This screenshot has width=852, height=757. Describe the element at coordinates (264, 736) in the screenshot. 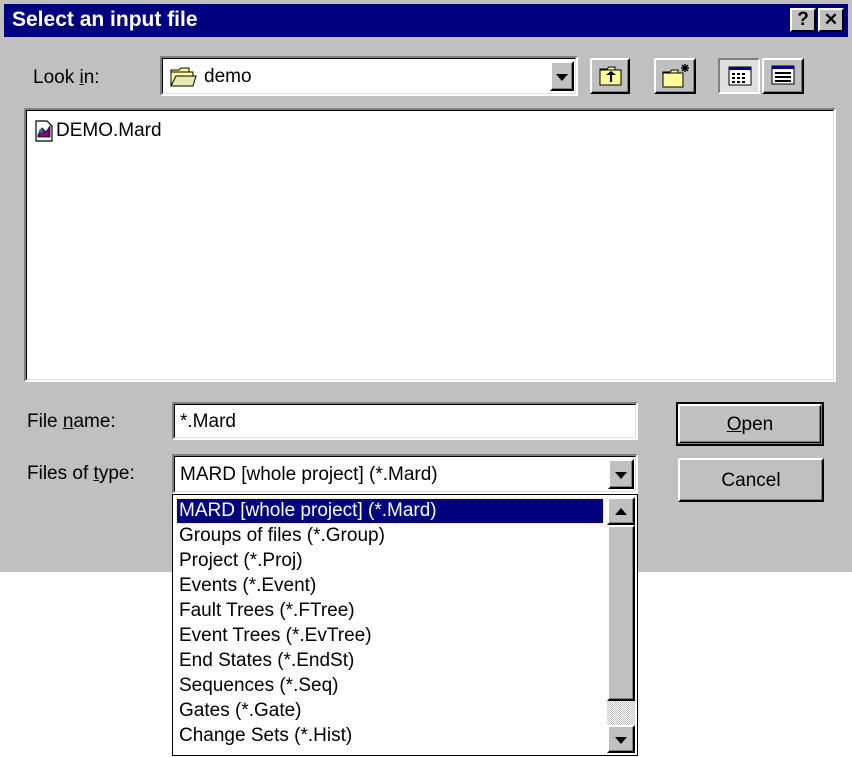

I see `type-option: Change Sets (*.Hist)` at that location.